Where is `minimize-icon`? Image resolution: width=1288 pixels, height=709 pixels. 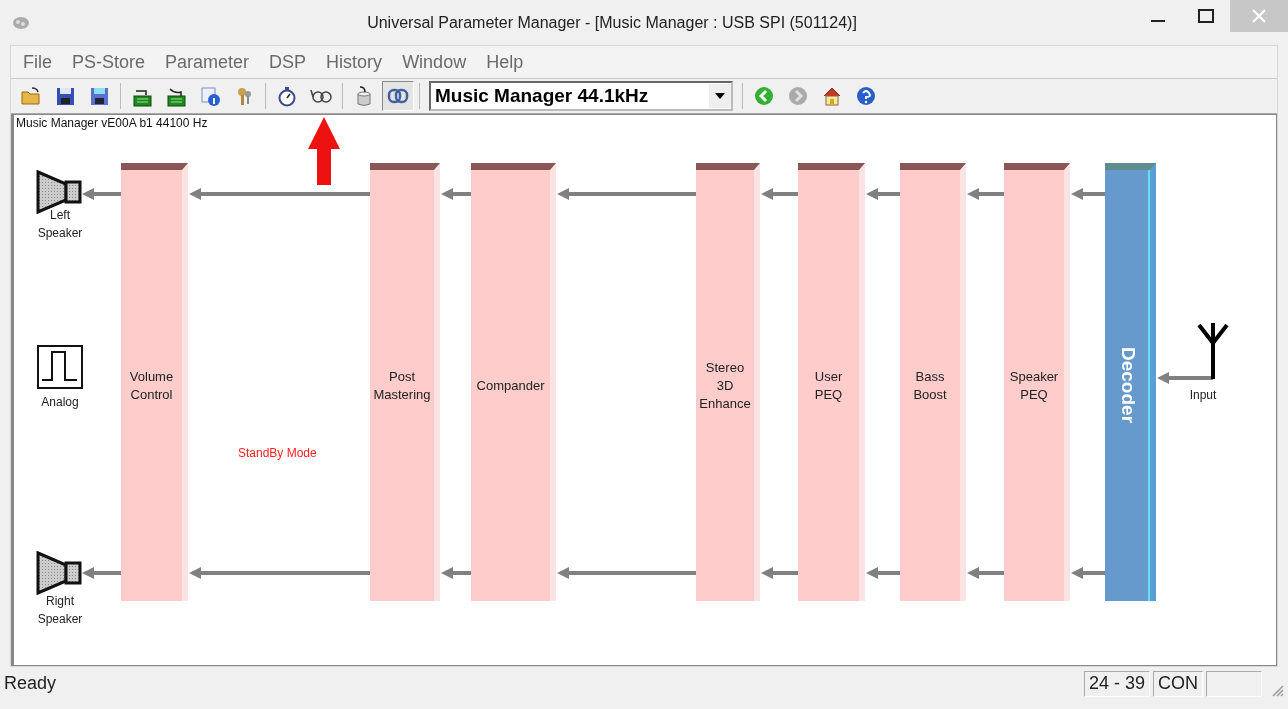
minimize-icon is located at coordinates (1158, 21).